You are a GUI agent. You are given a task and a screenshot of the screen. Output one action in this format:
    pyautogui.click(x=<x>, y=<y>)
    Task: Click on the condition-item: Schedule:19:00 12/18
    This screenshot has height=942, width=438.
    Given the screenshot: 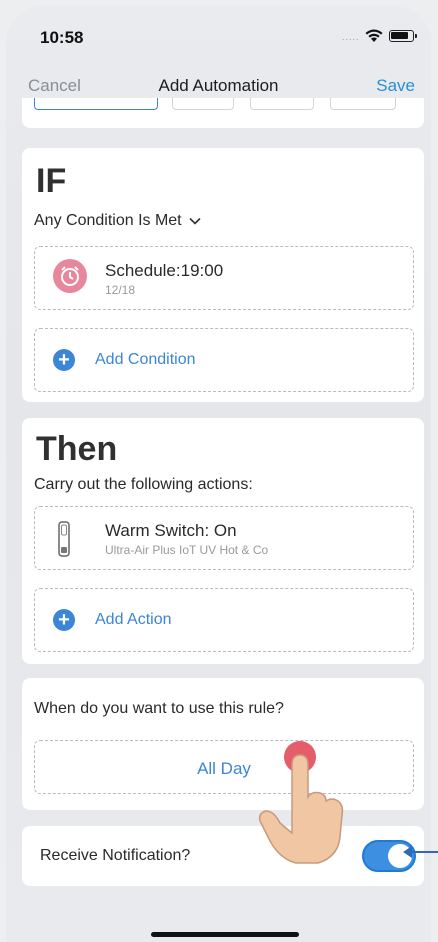 What is the action you would take?
    pyautogui.click(x=224, y=278)
    